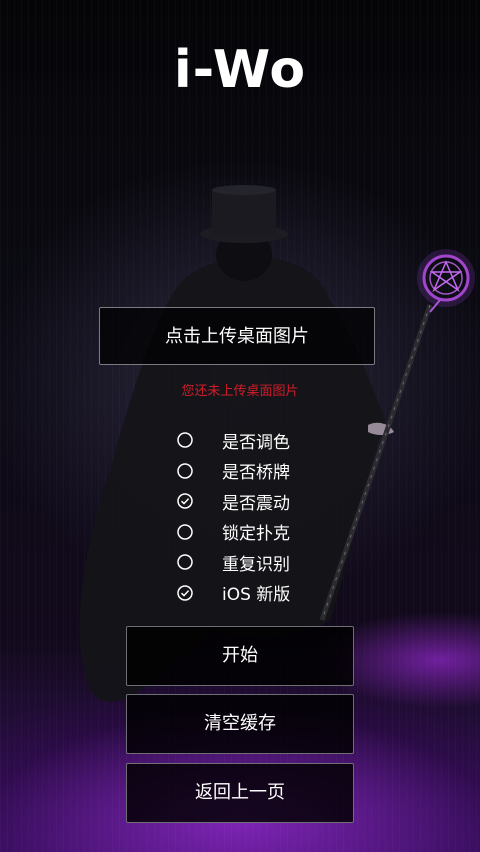 This screenshot has width=480, height=852. Describe the element at coordinates (240, 793) in the screenshot. I see `back-button: 返回上一页` at that location.